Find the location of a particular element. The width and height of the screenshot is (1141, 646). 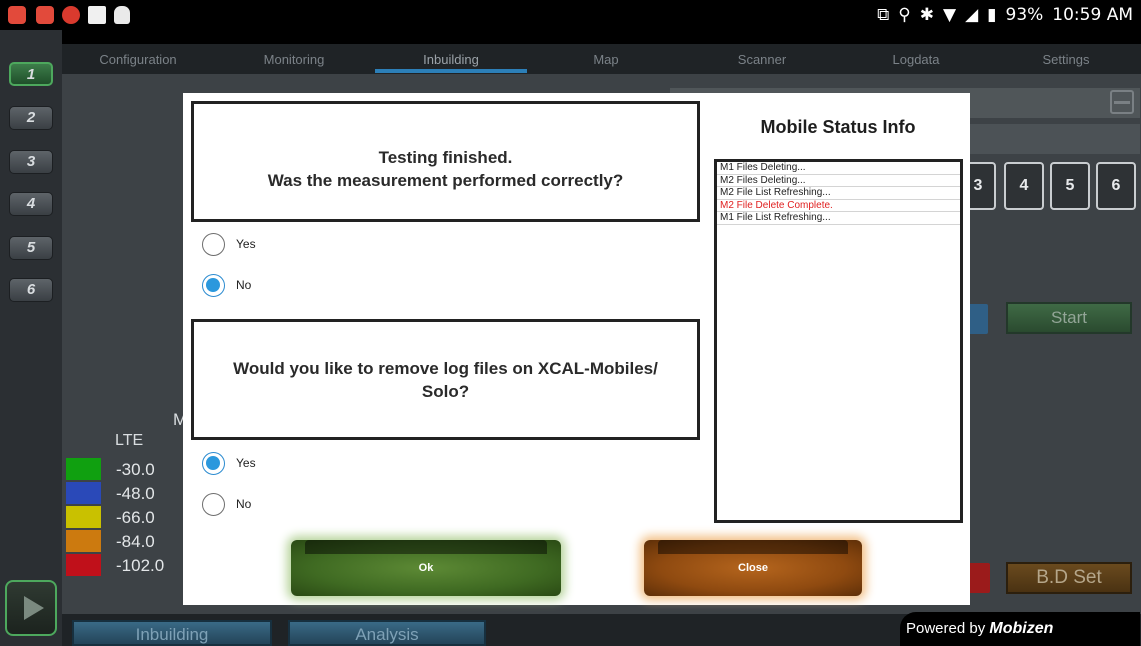

legend-item: -102.0 is located at coordinates (131, 565).